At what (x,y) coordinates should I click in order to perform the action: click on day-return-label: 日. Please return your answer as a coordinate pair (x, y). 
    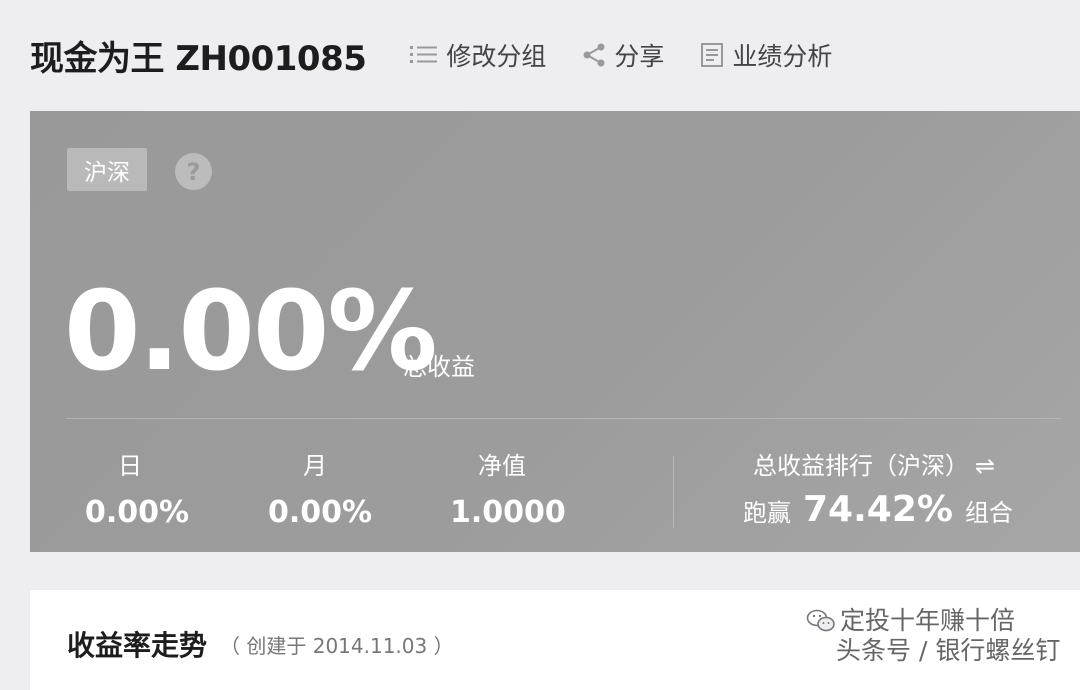
    Looking at the image, I should click on (130, 466).